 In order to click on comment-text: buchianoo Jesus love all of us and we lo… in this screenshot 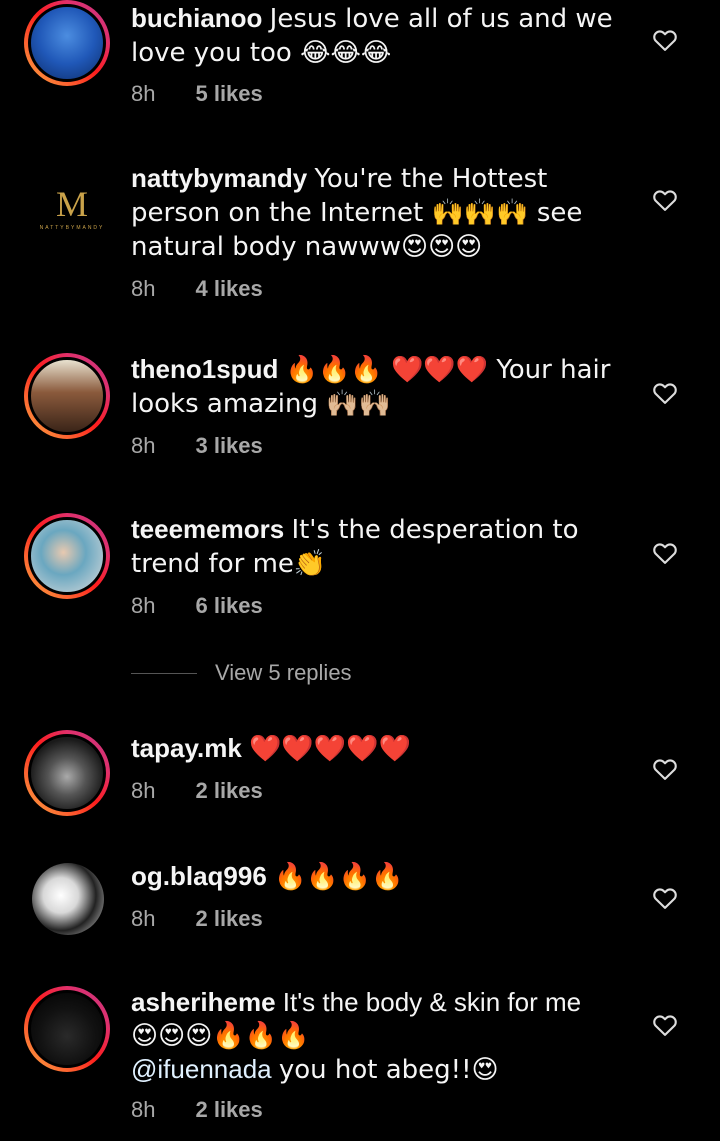, I will do `click(372, 35)`.